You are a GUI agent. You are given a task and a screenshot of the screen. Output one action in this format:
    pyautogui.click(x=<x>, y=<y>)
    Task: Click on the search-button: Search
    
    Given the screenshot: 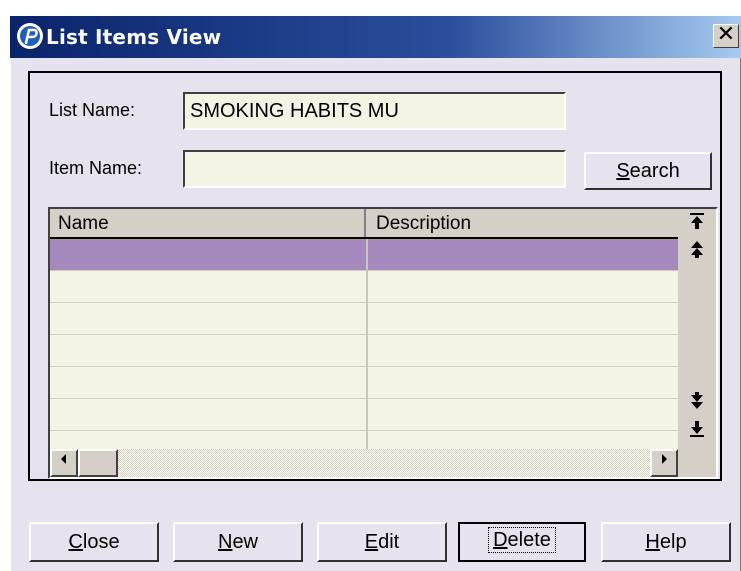 What is the action you would take?
    pyautogui.click(x=648, y=171)
    